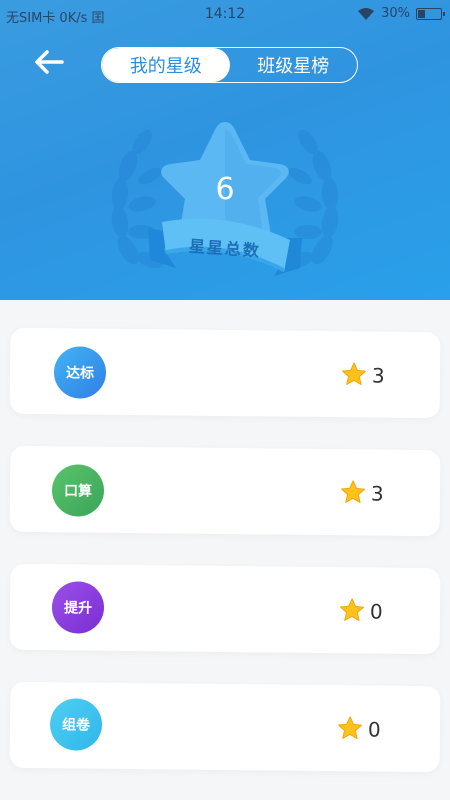 This screenshot has height=800, width=450. Describe the element at coordinates (225, 373) in the screenshot. I see `category-card-dabiao: 达标 3` at that location.